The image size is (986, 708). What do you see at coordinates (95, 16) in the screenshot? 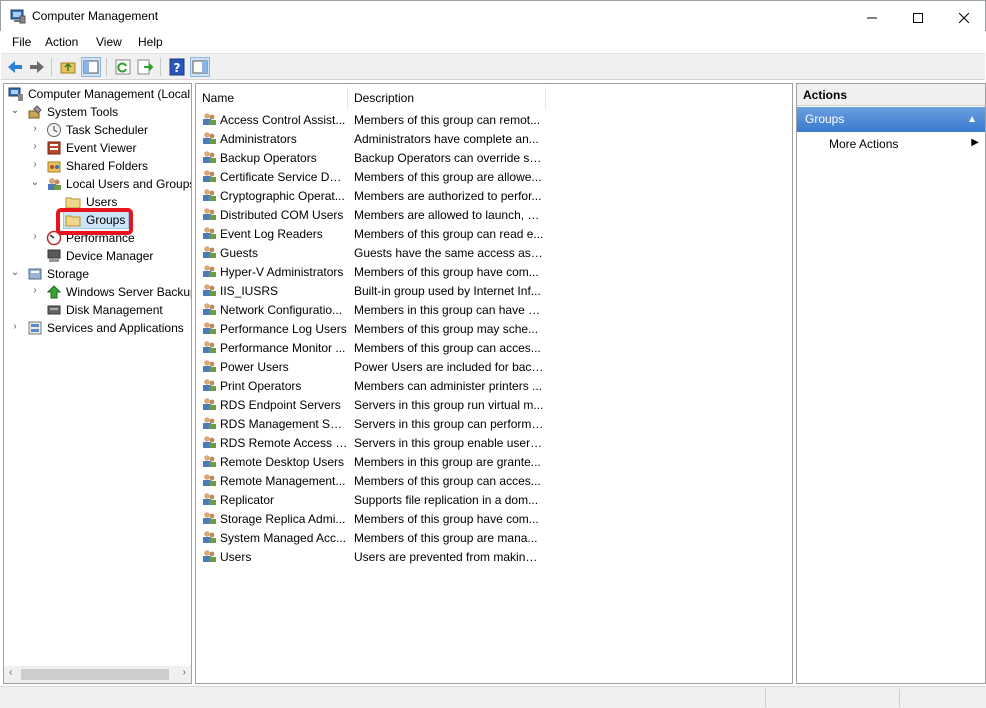
I see `window-title: Computer Management` at bounding box center [95, 16].